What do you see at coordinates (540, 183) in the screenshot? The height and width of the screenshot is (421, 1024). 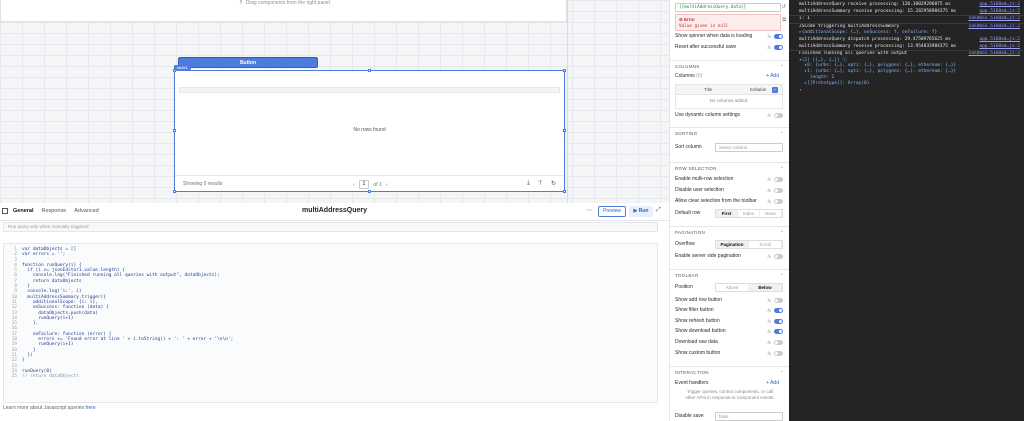 I see `filter-icon: ⊤` at bounding box center [540, 183].